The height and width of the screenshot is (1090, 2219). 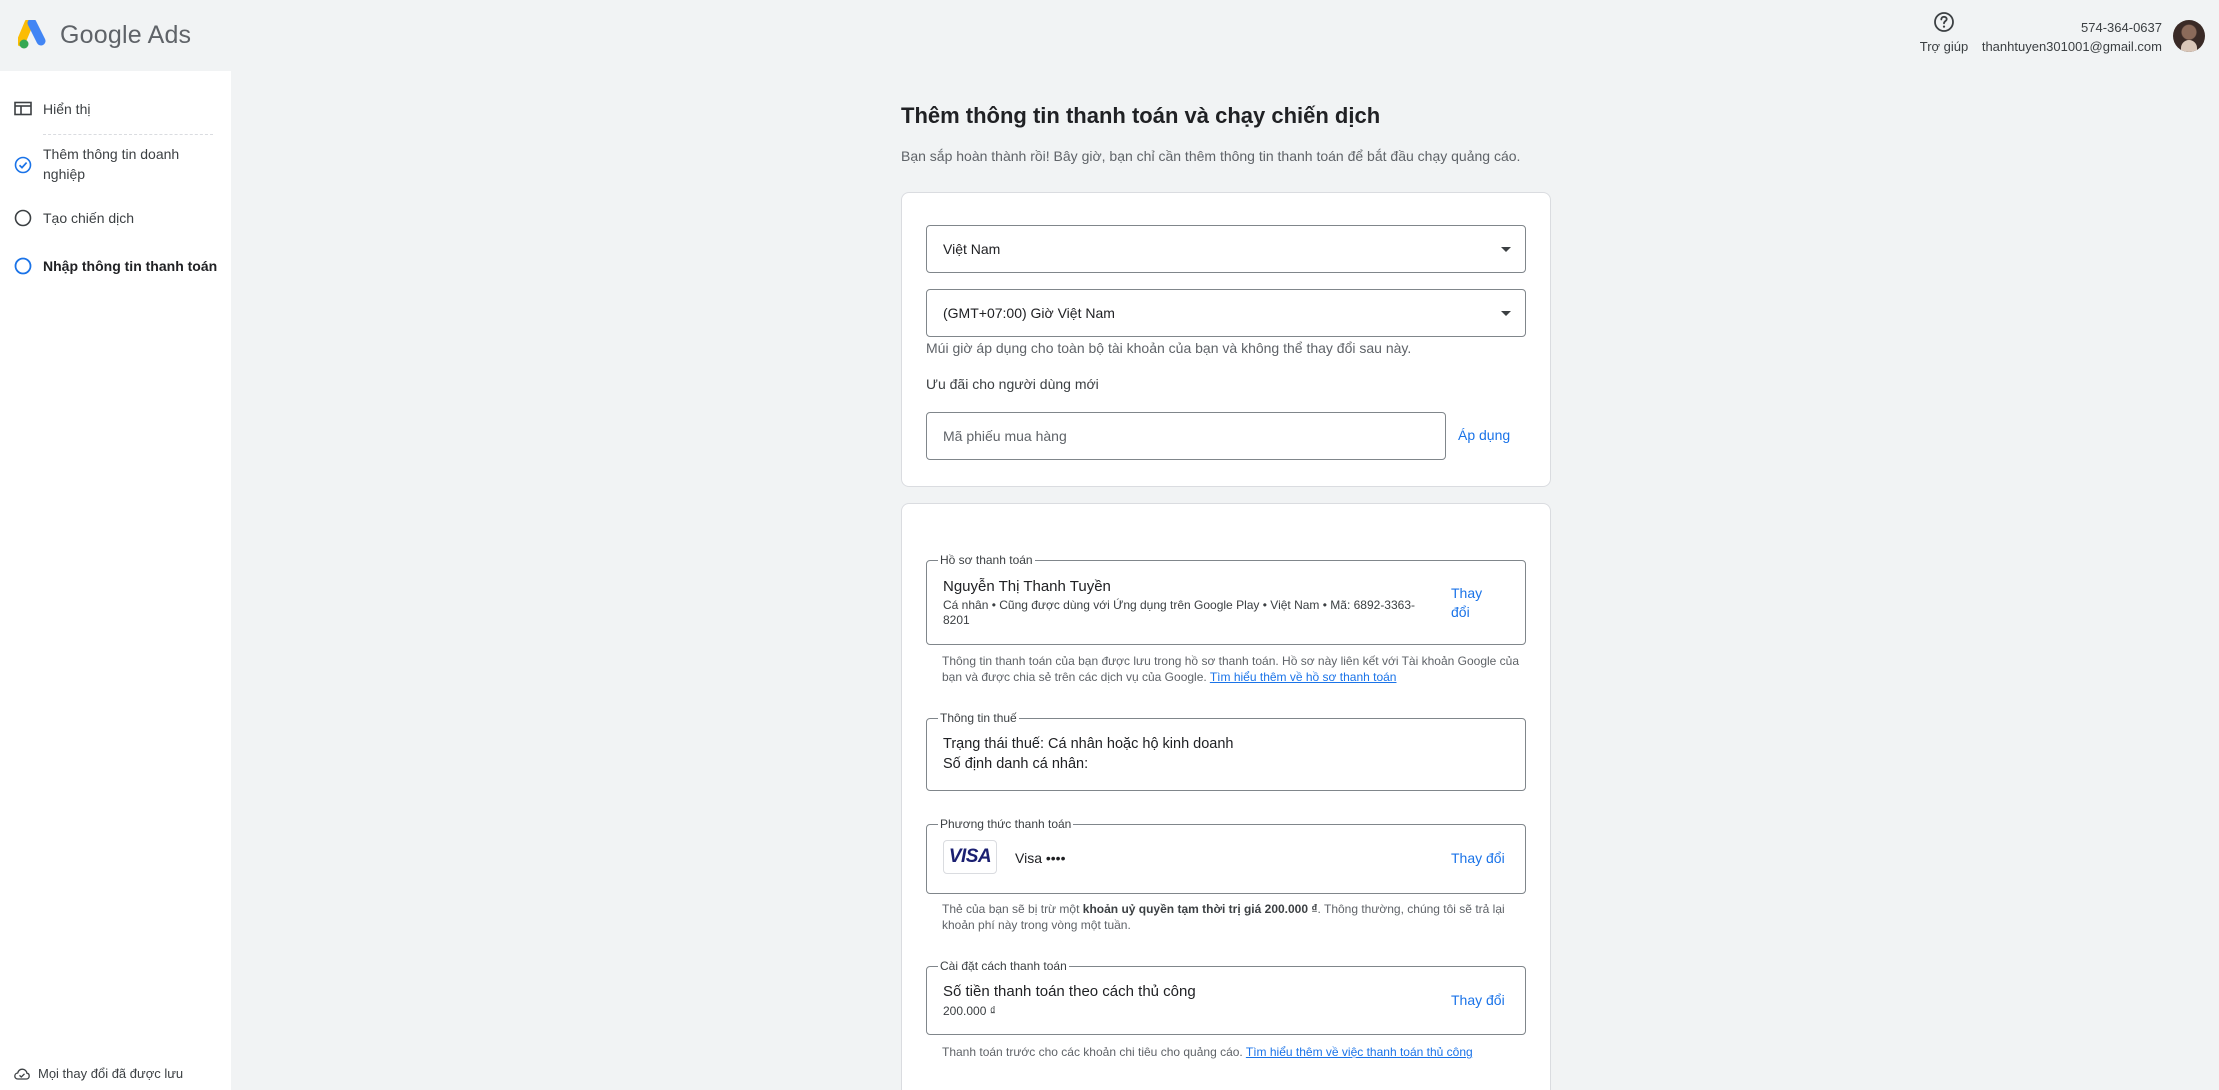 I want to click on payment-setting-title: Số tiền thanh toán theo cách thủ công, so click(x=1069, y=991).